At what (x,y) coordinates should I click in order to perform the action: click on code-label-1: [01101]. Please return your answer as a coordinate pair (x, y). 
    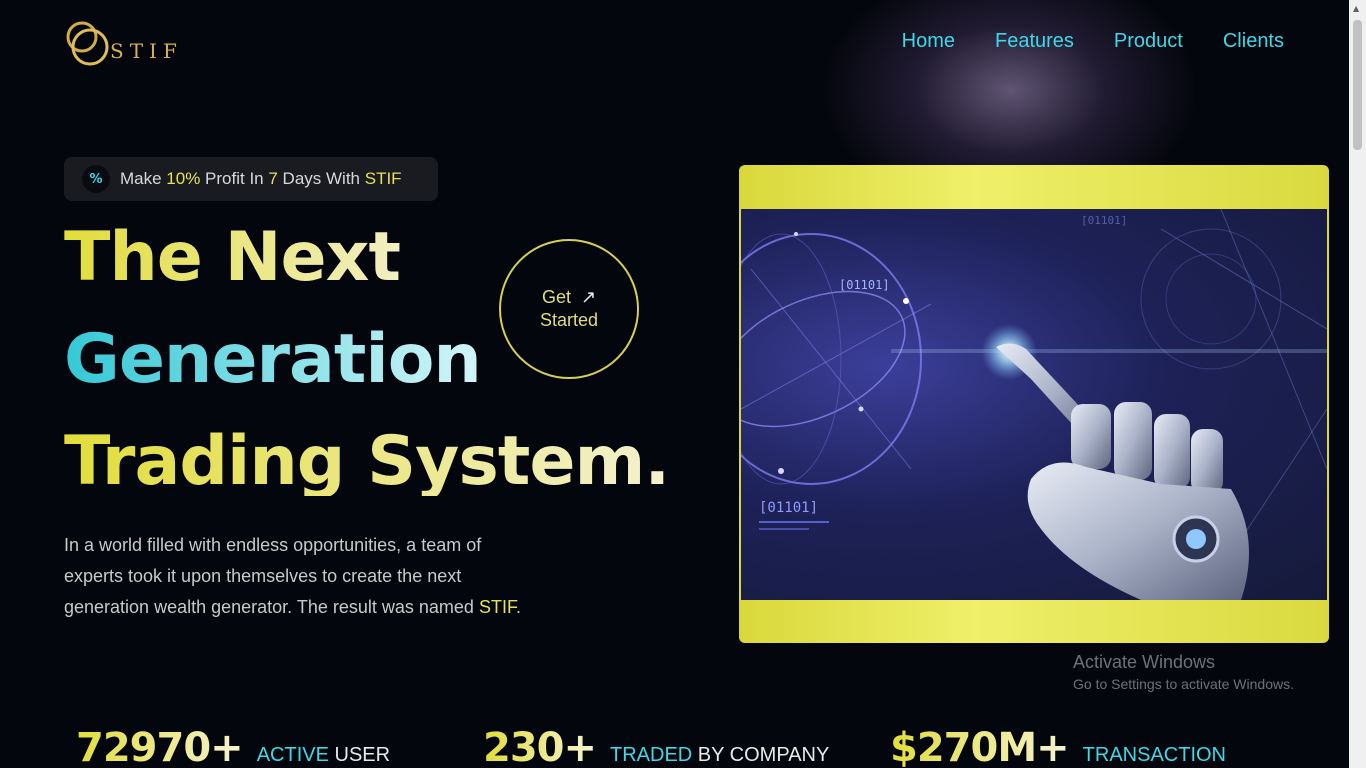
    Looking at the image, I should click on (864, 285).